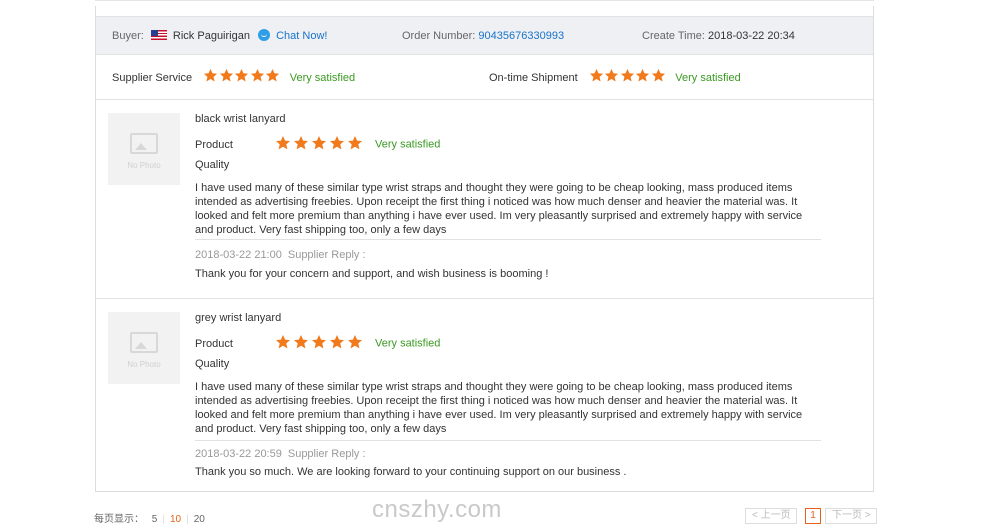 The width and height of the screenshot is (1000, 532). Describe the element at coordinates (437, 509) in the screenshot. I see `watermark: cnszhy.com` at that location.